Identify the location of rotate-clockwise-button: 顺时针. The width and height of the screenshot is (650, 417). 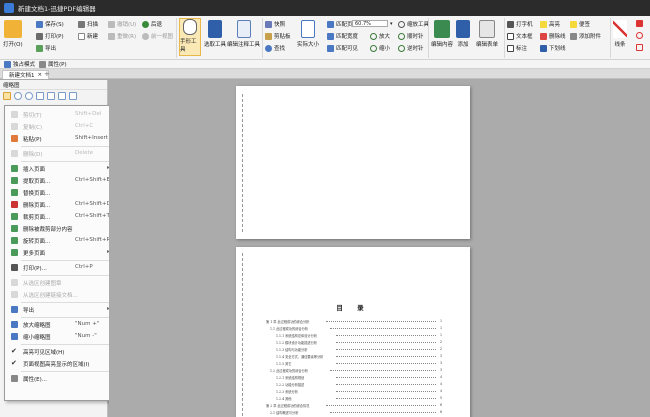
(411, 36).